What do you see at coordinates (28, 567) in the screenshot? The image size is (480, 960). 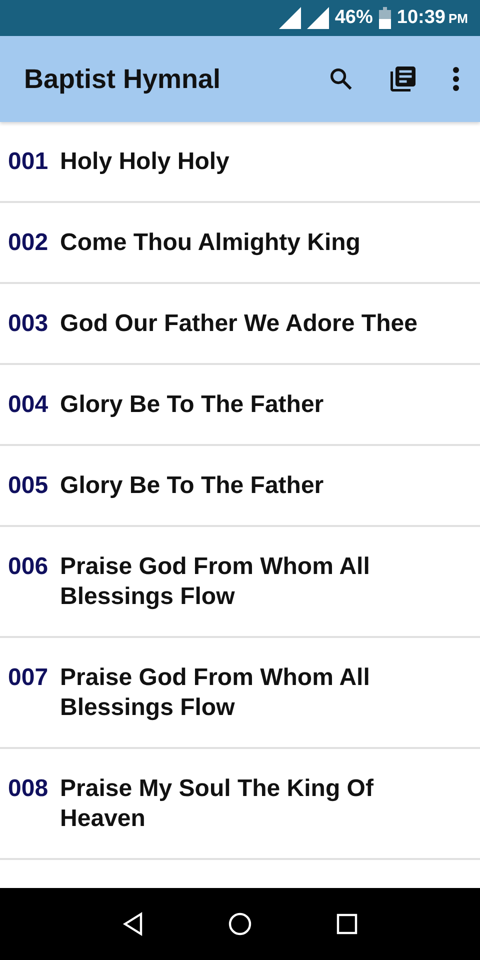 I see `hymn-number: 006` at bounding box center [28, 567].